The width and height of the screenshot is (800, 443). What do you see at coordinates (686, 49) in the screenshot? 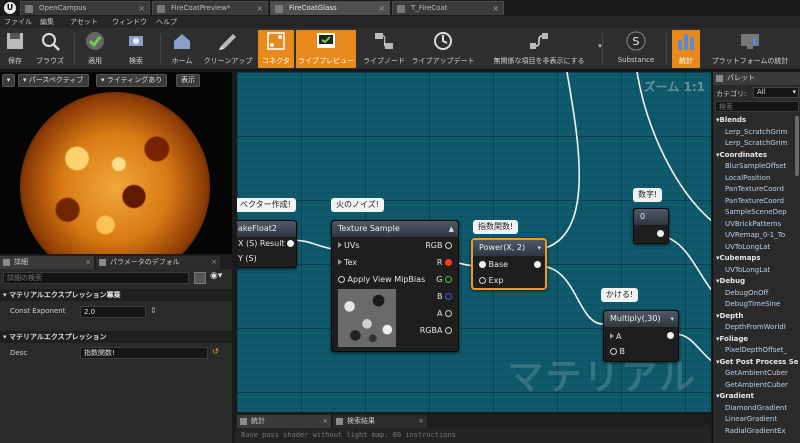
I see `toolbar-button-12: 統計` at bounding box center [686, 49].